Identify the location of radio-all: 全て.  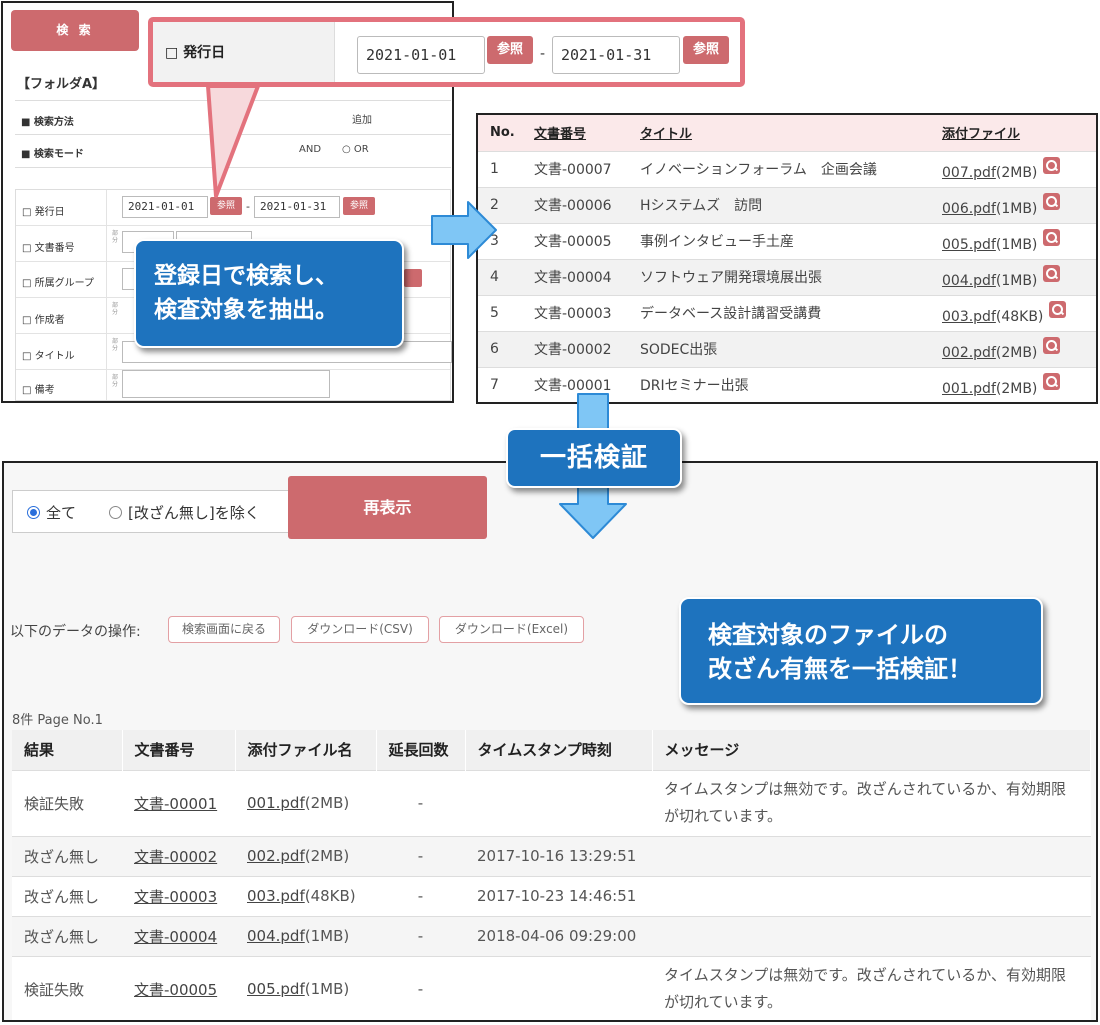
(51, 512).